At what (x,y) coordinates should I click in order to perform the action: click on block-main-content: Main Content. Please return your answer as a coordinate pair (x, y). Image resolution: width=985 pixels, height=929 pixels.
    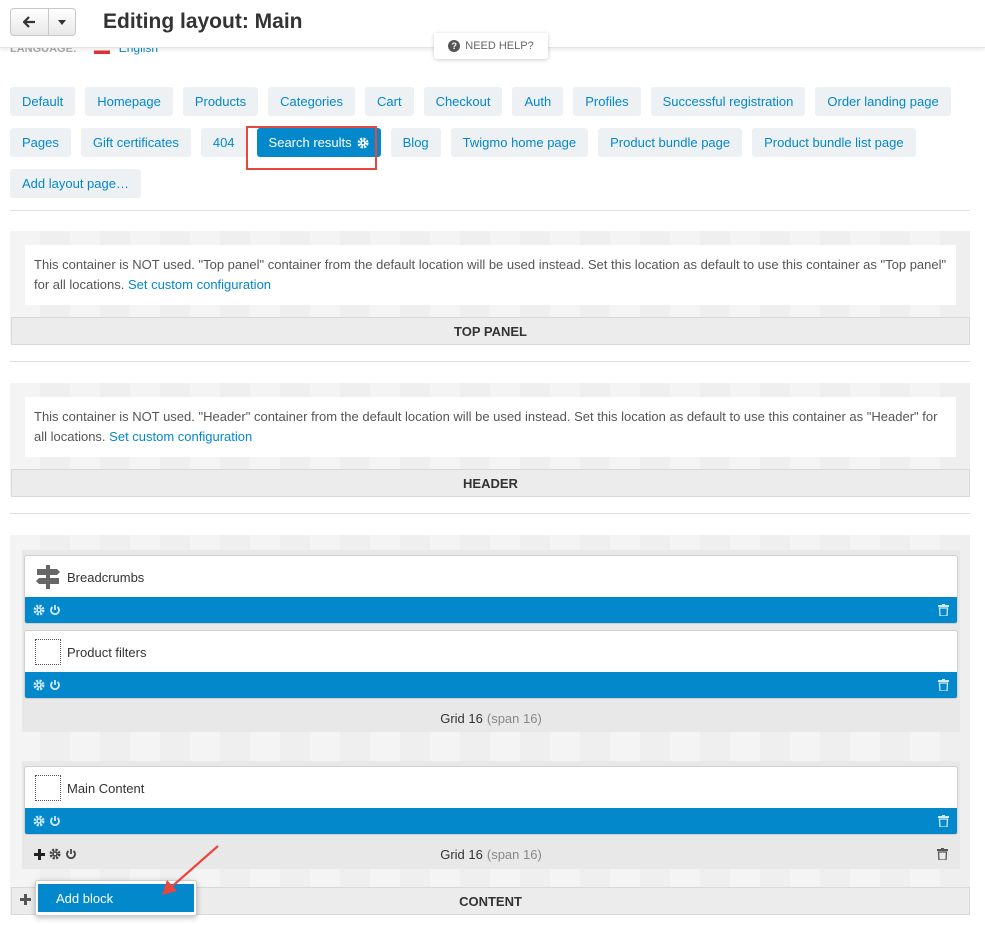
    Looking at the image, I should click on (491, 800).